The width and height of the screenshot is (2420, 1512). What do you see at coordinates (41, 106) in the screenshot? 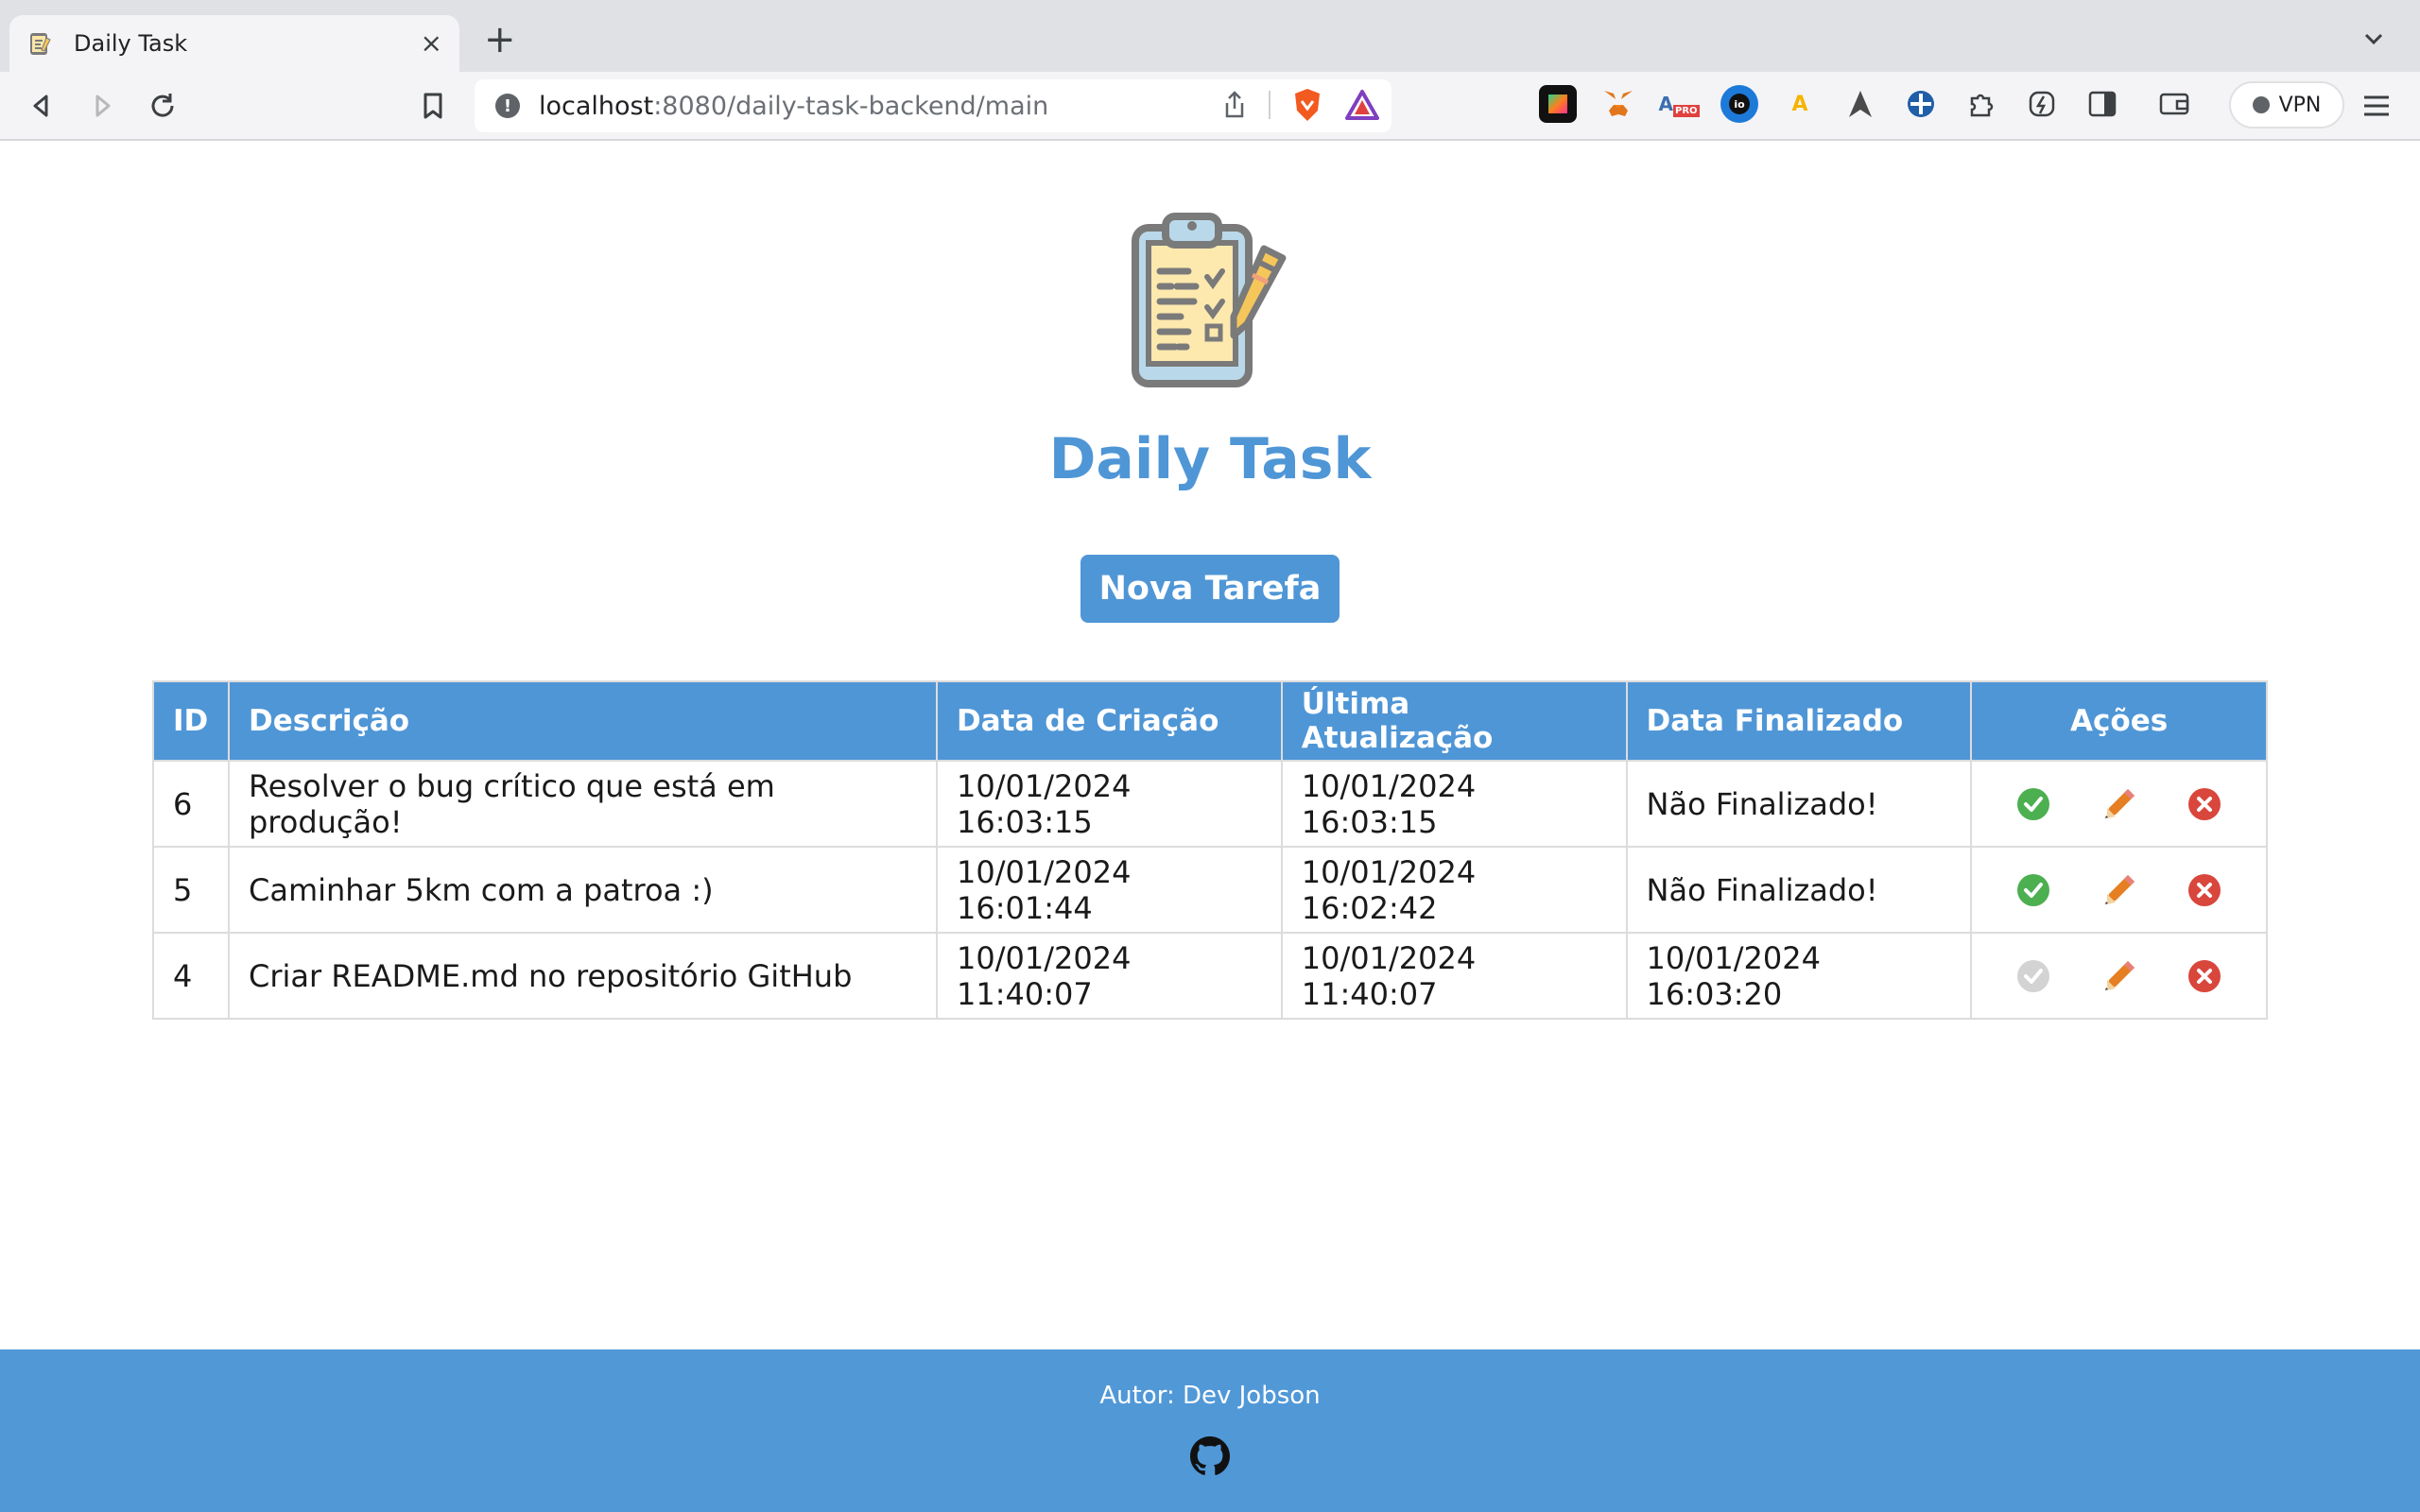
I see `back-icon` at bounding box center [41, 106].